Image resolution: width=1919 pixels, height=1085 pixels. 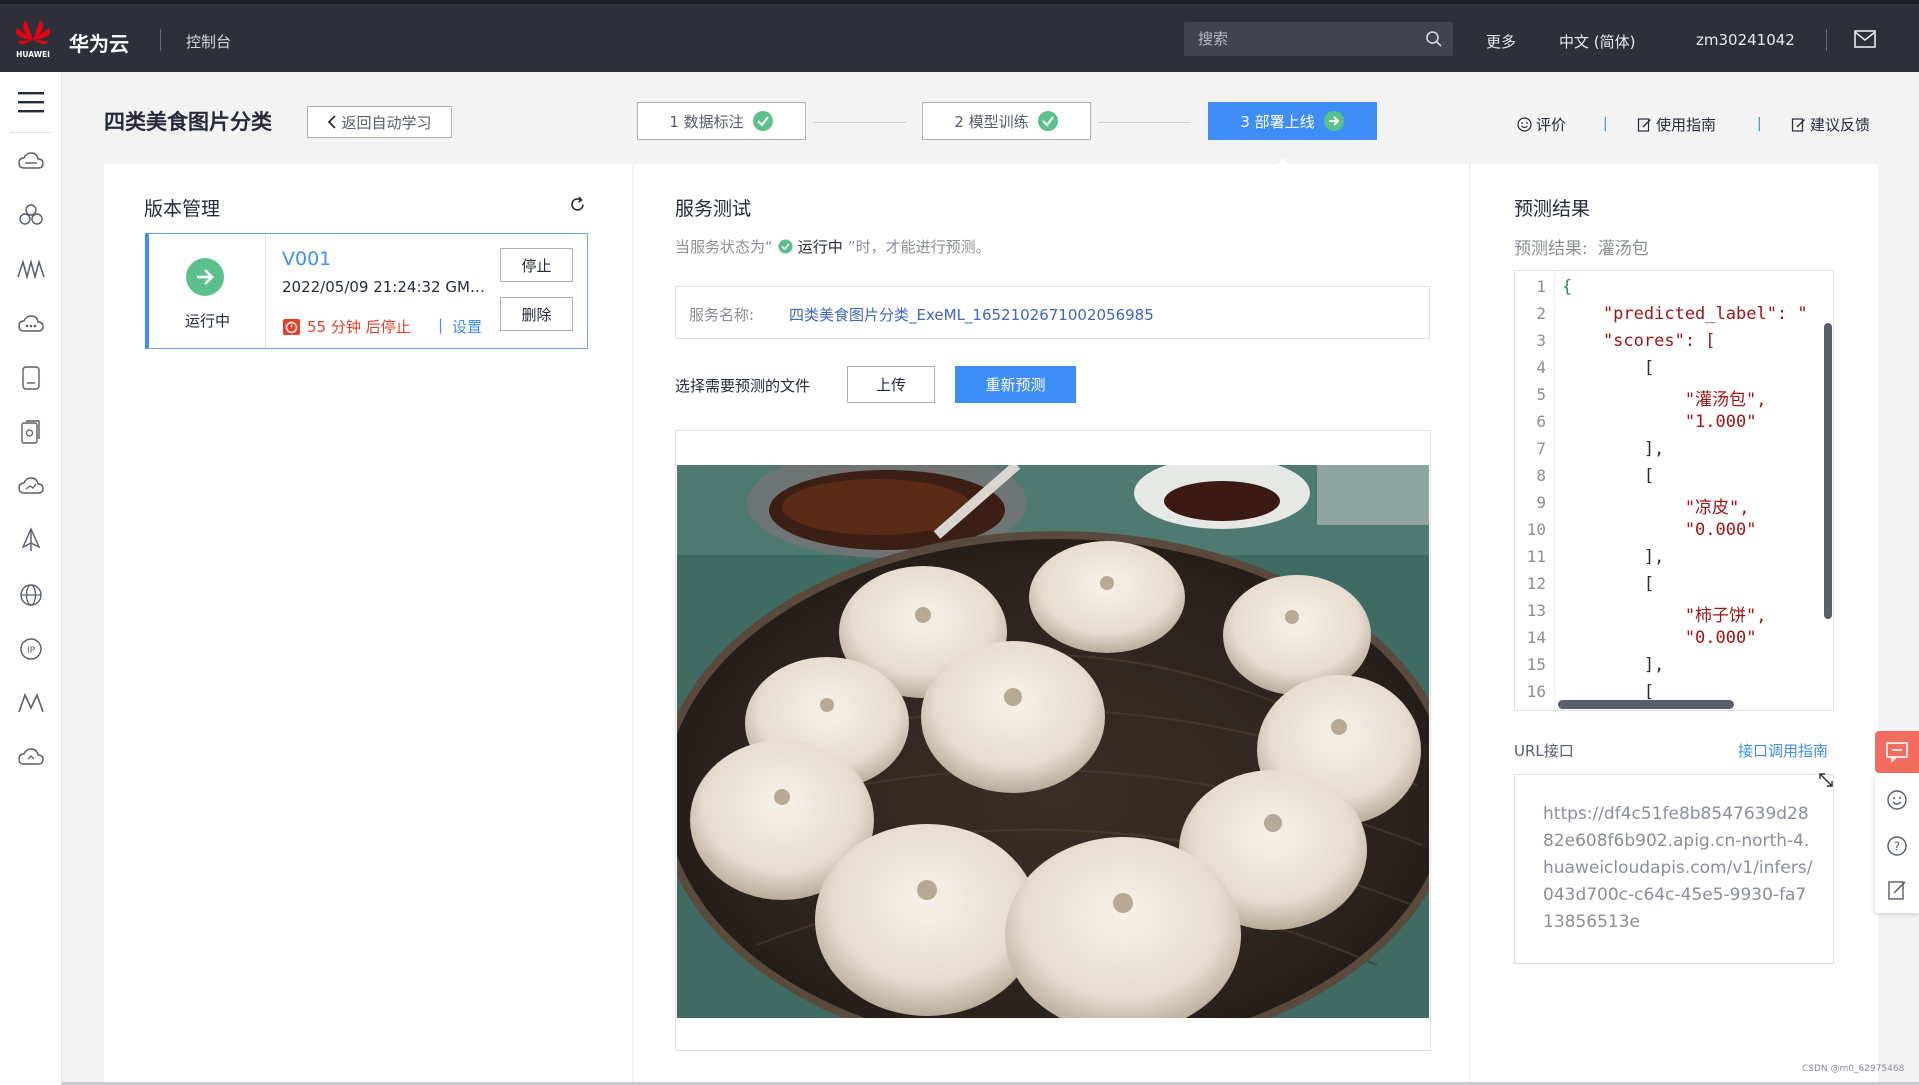 I want to click on user-guide-link: 使用指南, so click(x=1676, y=124).